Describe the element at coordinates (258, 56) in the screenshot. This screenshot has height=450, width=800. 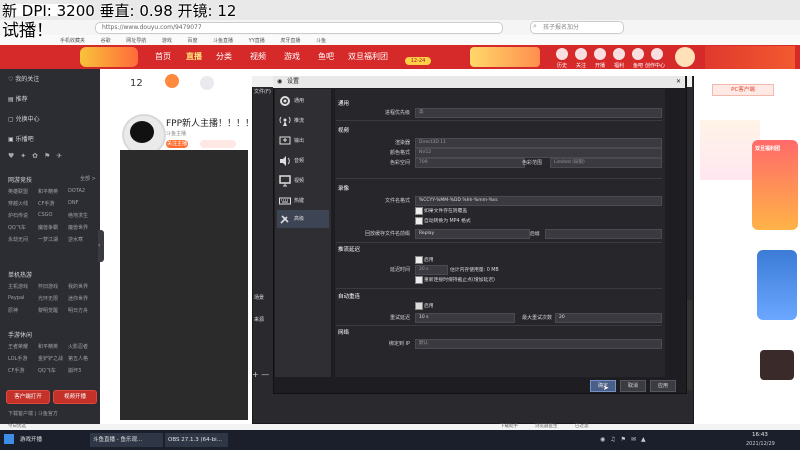
I see `nav-video: 视频` at that location.